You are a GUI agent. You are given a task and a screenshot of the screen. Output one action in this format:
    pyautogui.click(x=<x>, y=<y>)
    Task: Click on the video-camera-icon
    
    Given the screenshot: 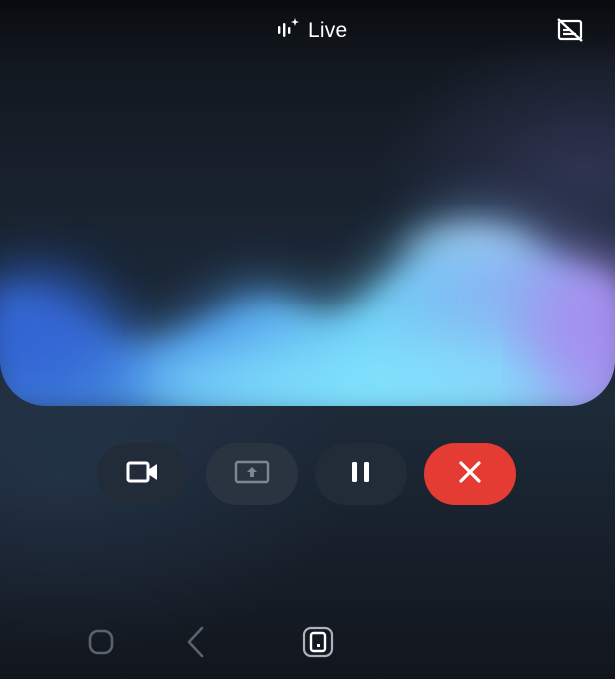 What is the action you would take?
    pyautogui.click(x=143, y=474)
    